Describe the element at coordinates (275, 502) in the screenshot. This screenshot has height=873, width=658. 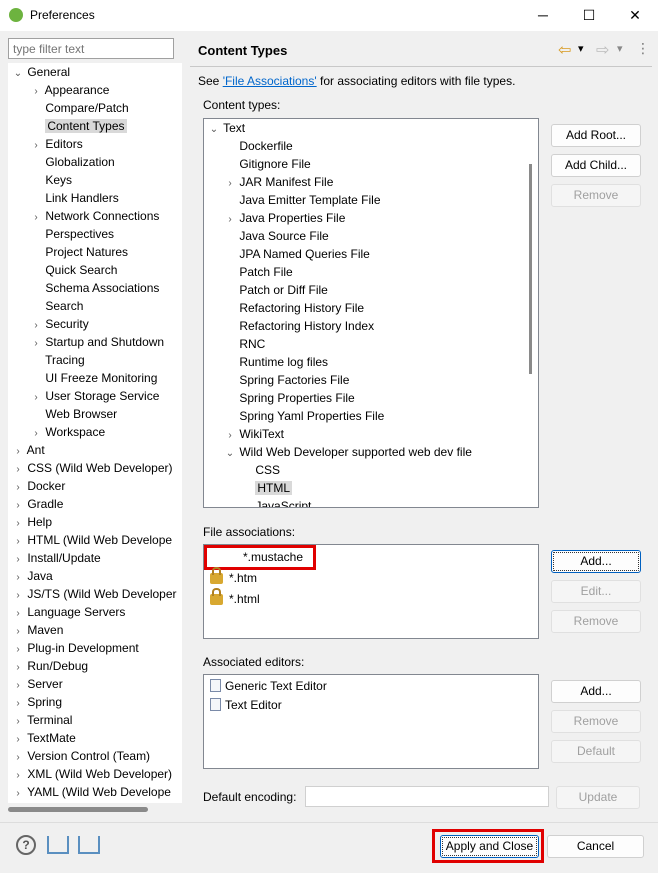
I see `tree-item: JavaScript` at that location.